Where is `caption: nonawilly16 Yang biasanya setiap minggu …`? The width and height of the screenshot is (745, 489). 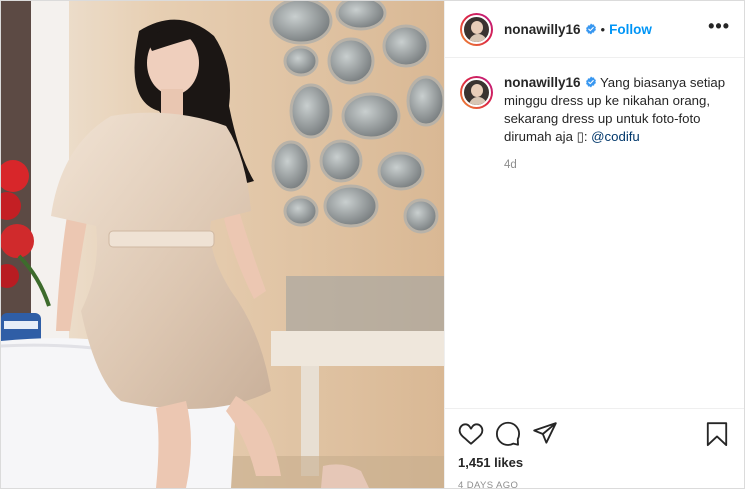
caption: nonawilly16 Yang biasanya setiap minggu … is located at coordinates (595, 124).